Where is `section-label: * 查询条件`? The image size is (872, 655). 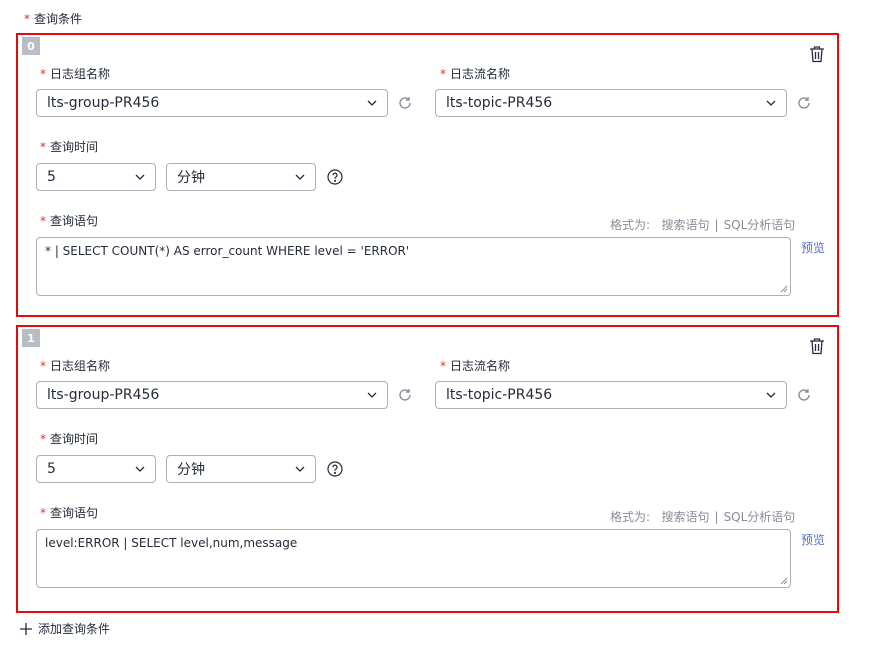 section-label: * 查询条件 is located at coordinates (53, 18).